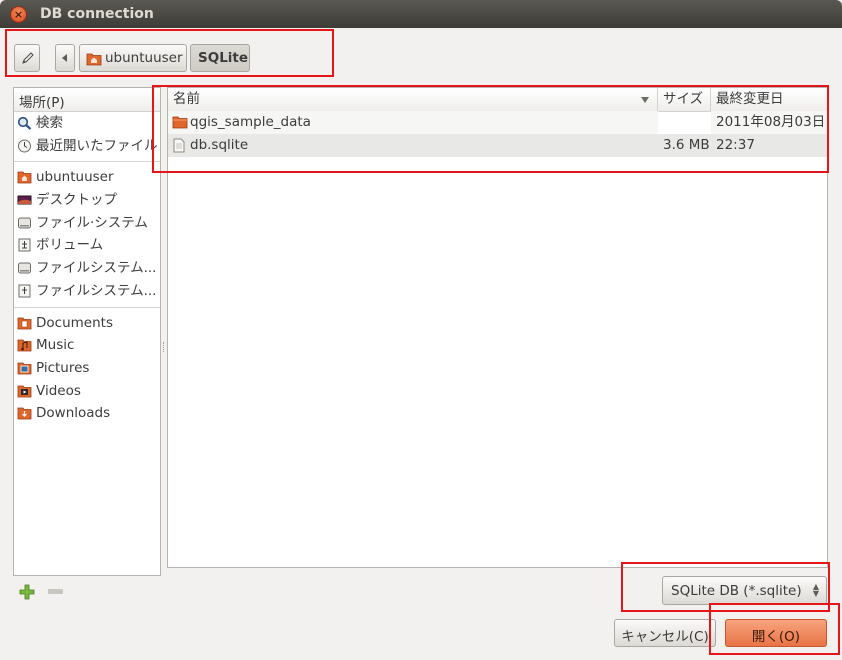  I want to click on path-back-button, so click(65, 58).